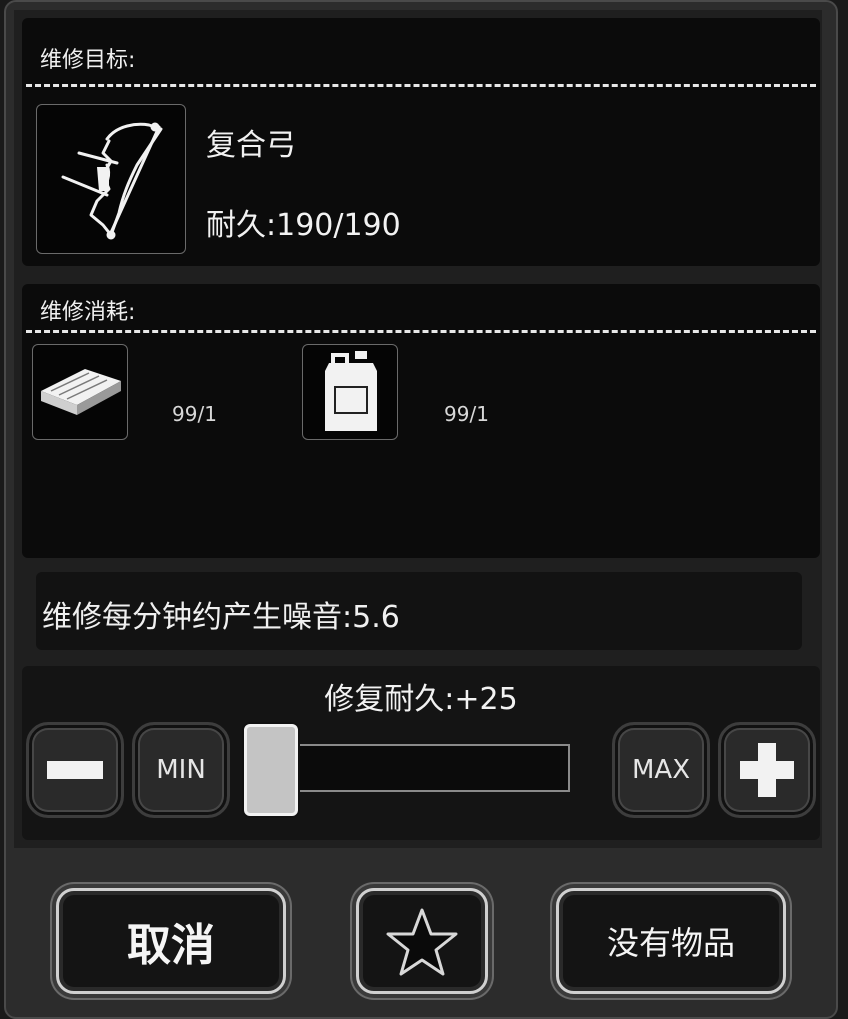  I want to click on noise-text: 维修每分钟约产生噪音:5.6, so click(221, 617).